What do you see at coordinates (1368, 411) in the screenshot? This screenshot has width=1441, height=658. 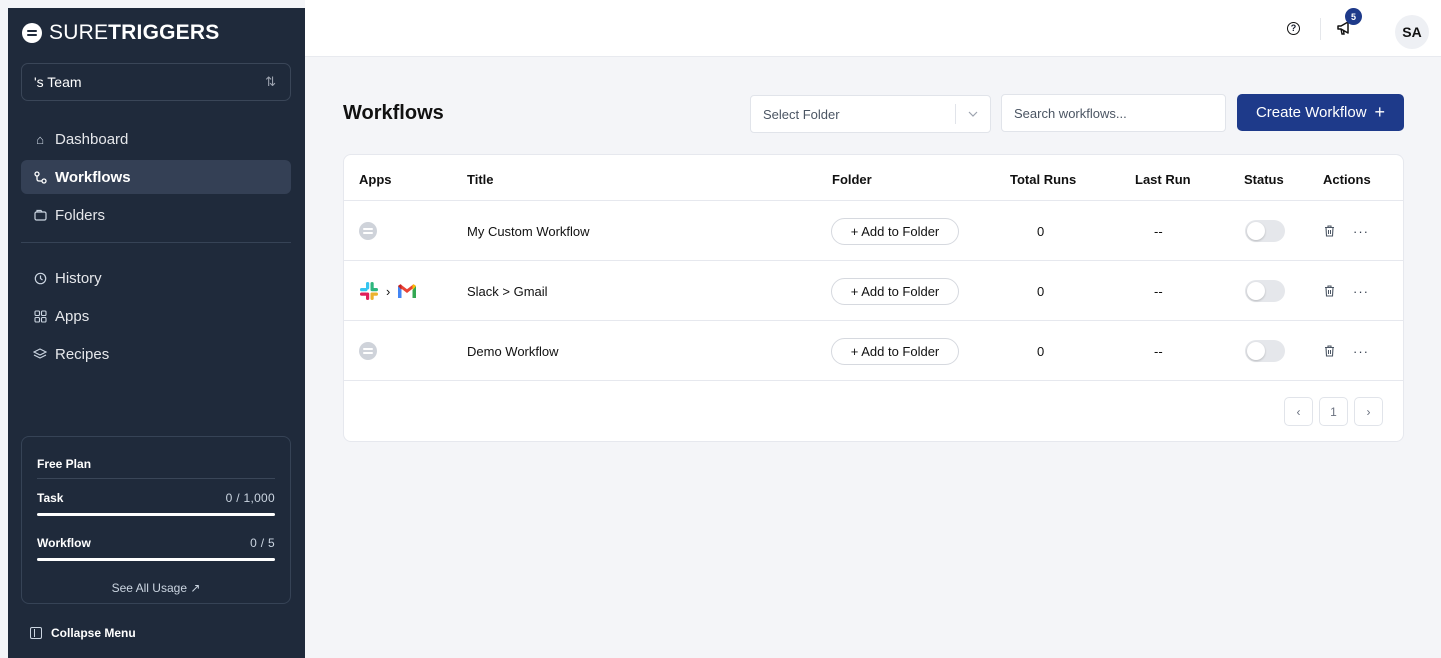 I see `pagination-next-button: ›` at bounding box center [1368, 411].